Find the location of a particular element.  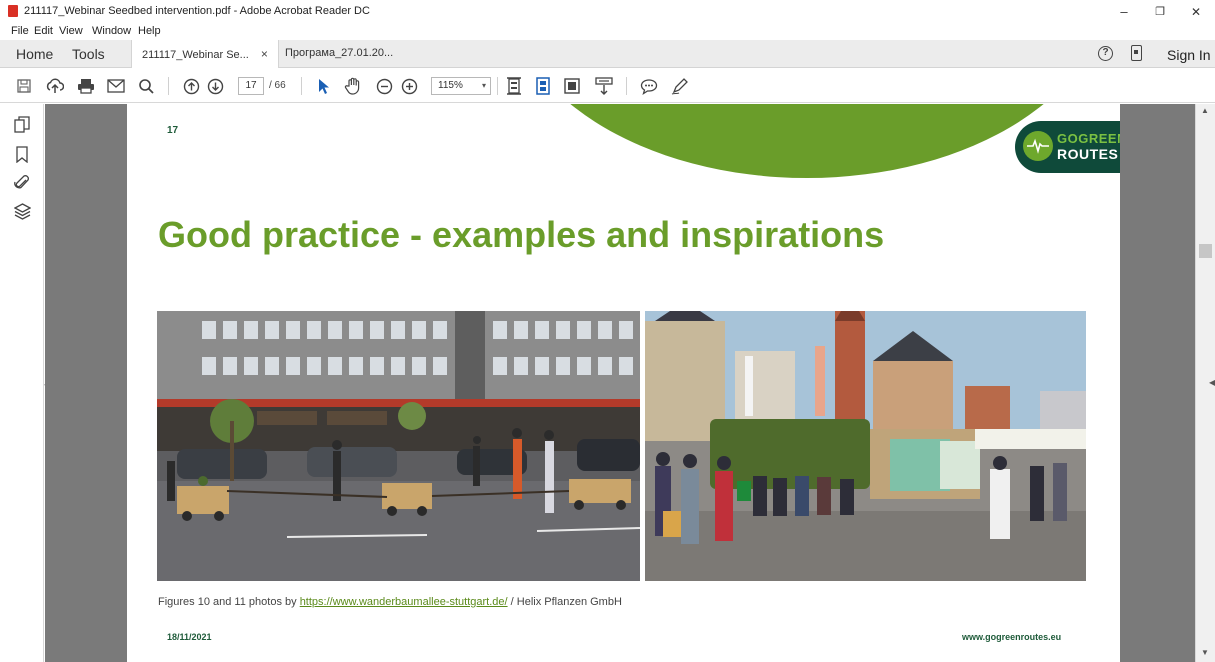

footer-url: www.gogreenroutes.eu is located at coordinates (1012, 637).